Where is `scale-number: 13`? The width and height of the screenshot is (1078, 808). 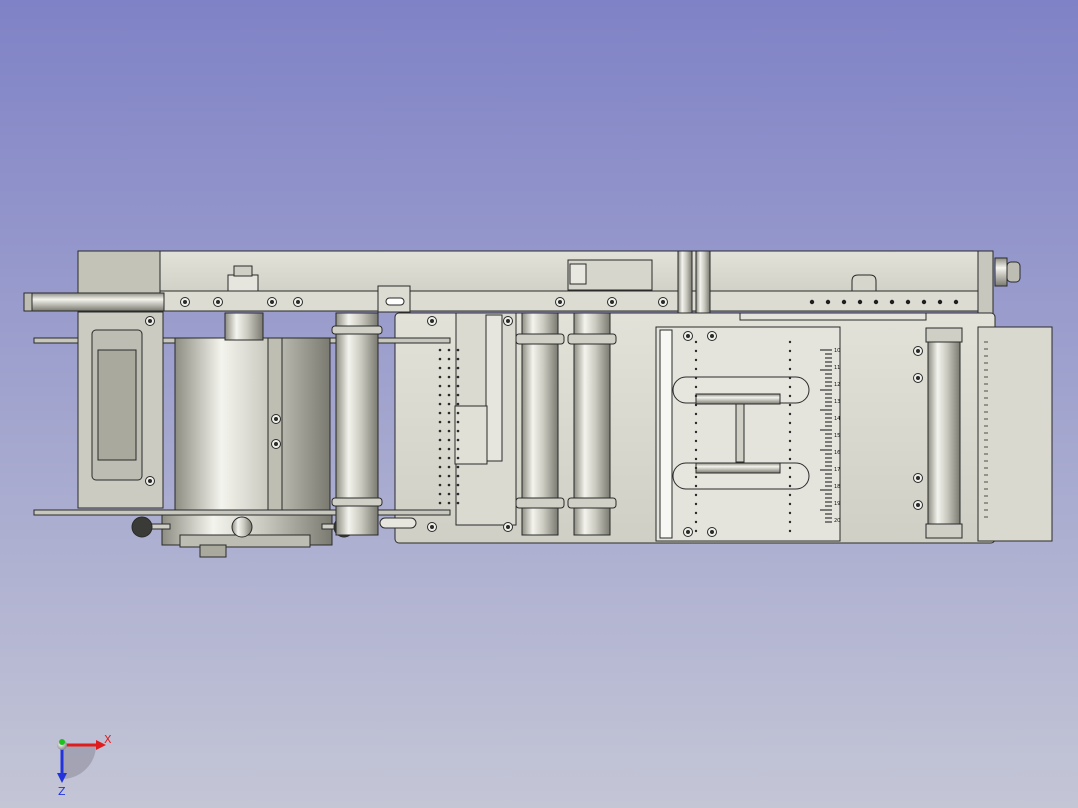 scale-number: 13 is located at coordinates (837, 402).